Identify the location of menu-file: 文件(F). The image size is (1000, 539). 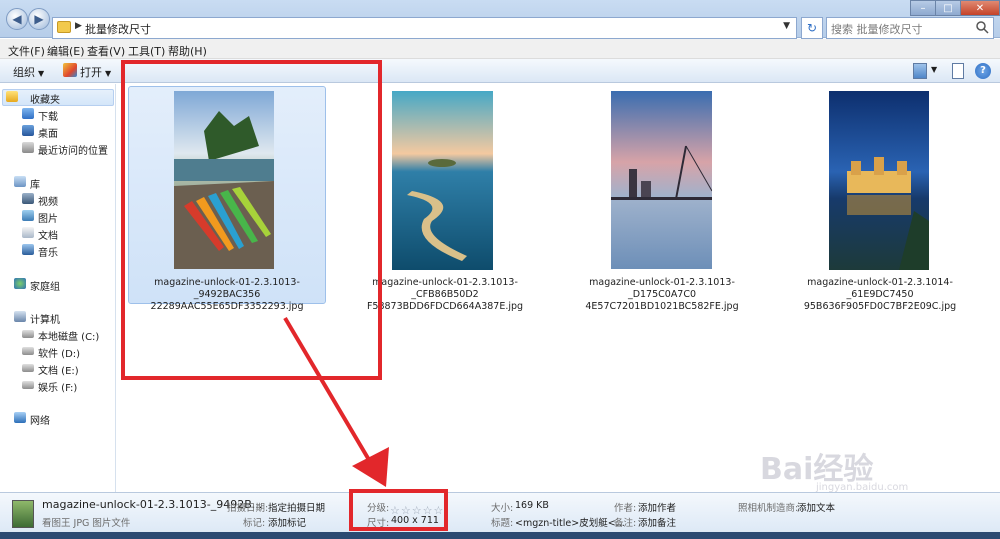
(26, 51).